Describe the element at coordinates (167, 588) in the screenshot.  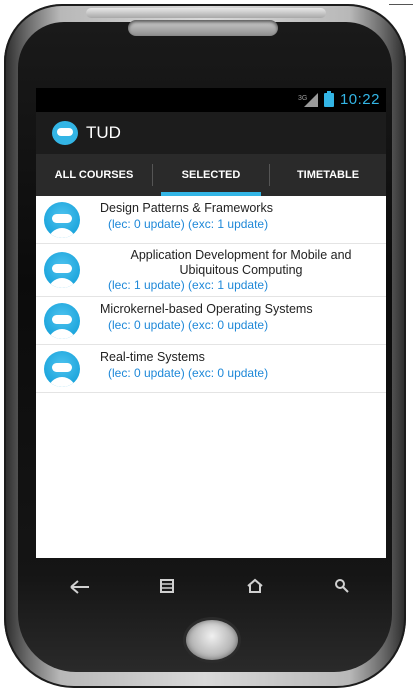
I see `recent-apps-icon` at that location.